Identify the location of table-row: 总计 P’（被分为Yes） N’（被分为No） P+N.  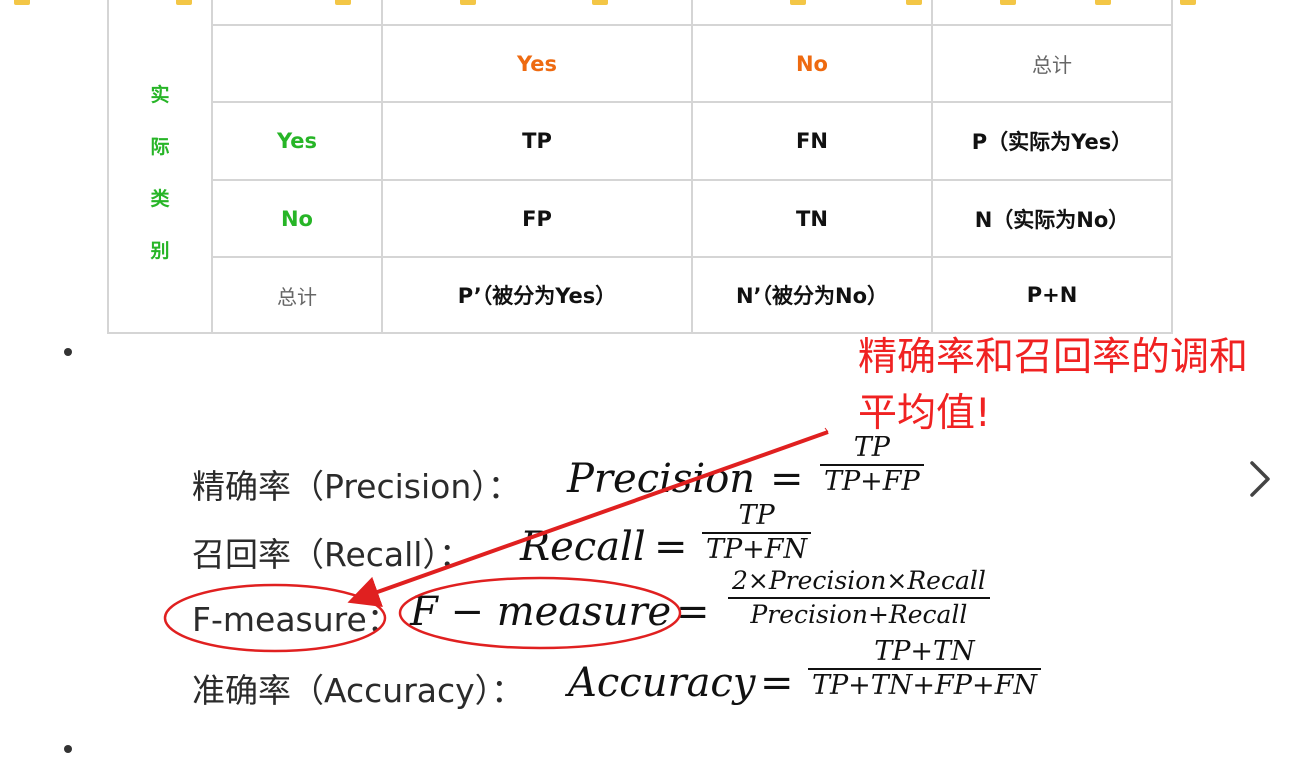
(640, 295).